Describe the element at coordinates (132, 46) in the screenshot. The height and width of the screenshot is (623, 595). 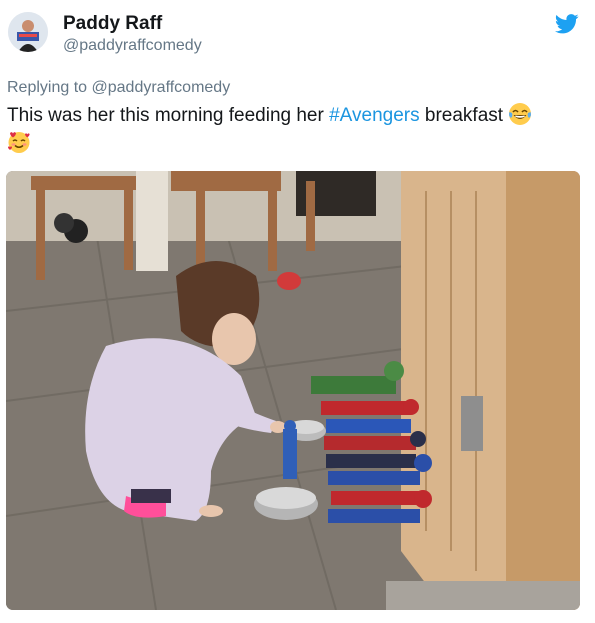
I see `user-handle: @paddyraffcomedy` at that location.